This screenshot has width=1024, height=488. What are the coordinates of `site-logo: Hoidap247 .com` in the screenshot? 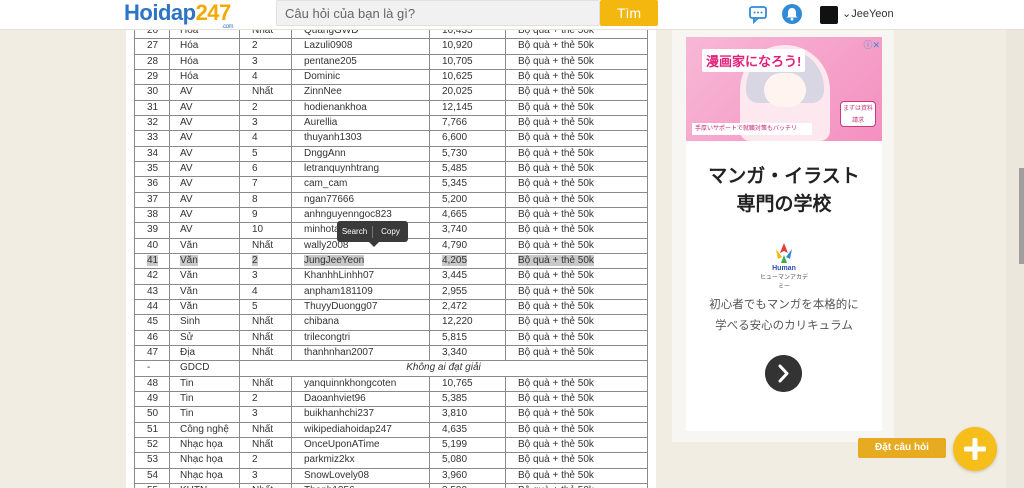 It's located at (179, 16).